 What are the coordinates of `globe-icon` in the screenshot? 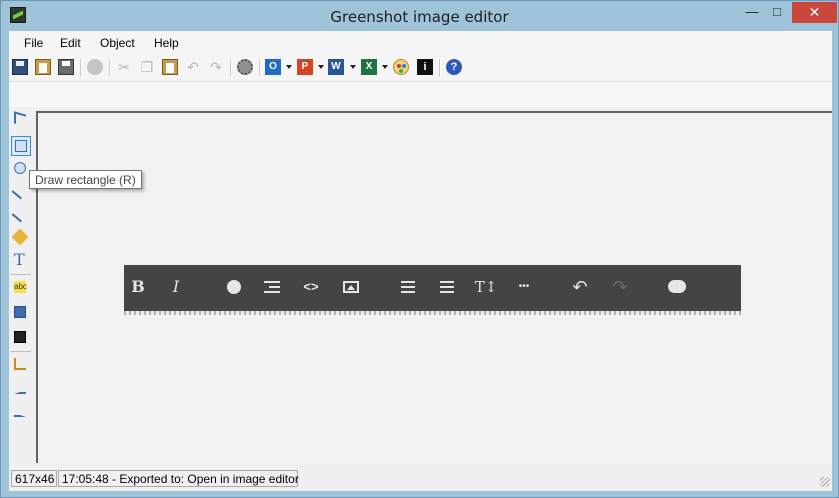 It's located at (234, 287).